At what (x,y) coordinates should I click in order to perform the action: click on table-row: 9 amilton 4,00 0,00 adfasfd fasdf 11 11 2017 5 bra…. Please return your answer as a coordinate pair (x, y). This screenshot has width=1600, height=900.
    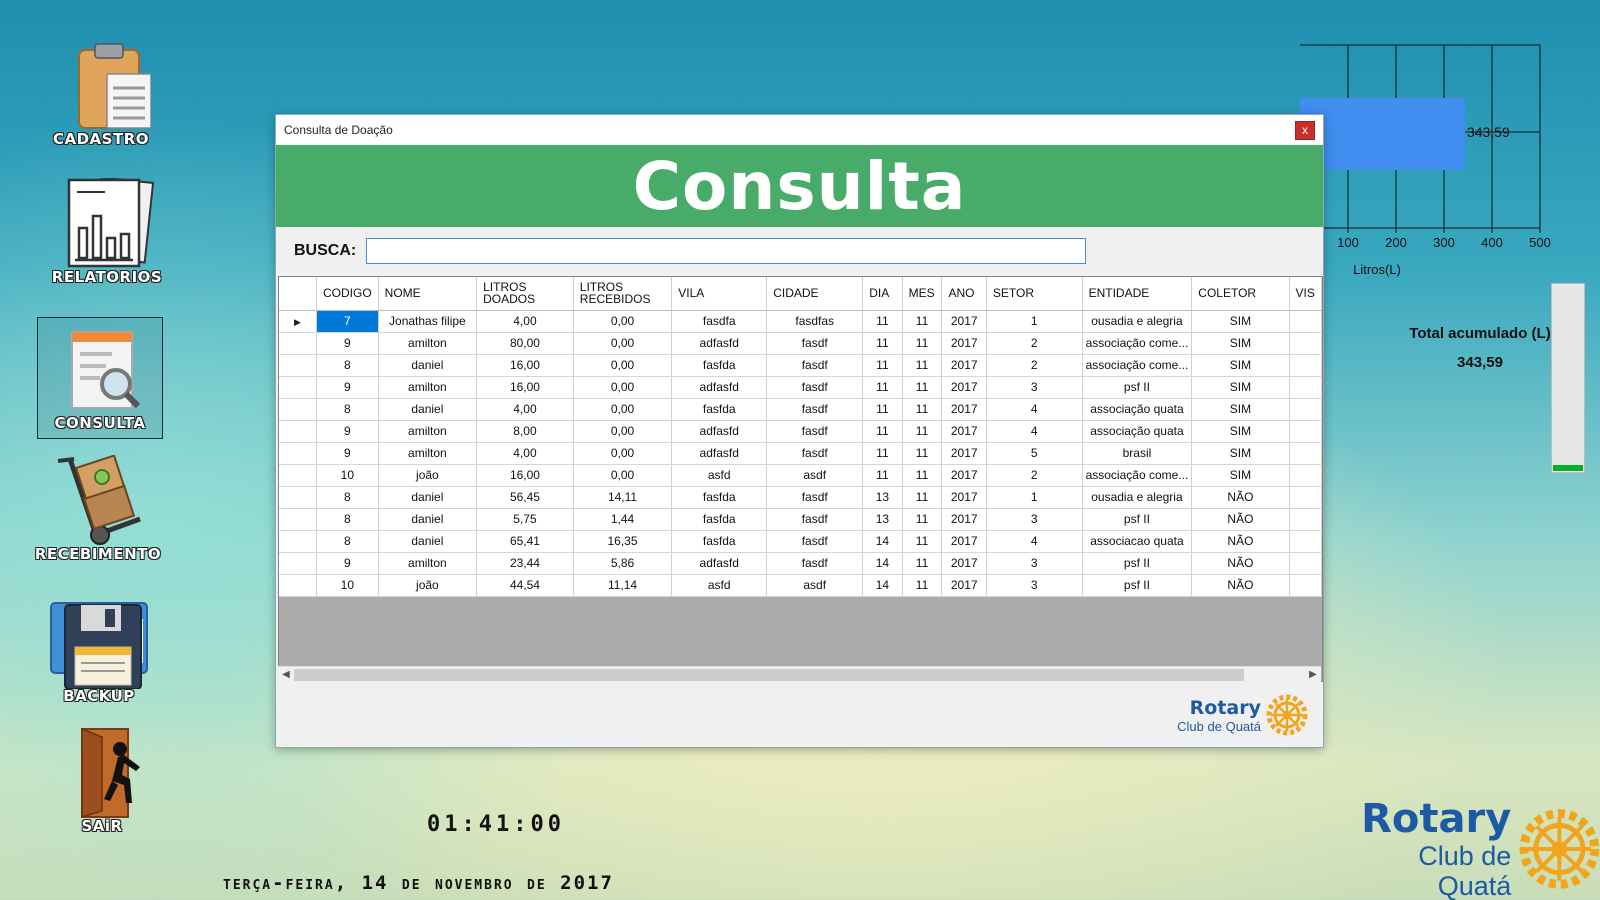
    Looking at the image, I should click on (800, 453).